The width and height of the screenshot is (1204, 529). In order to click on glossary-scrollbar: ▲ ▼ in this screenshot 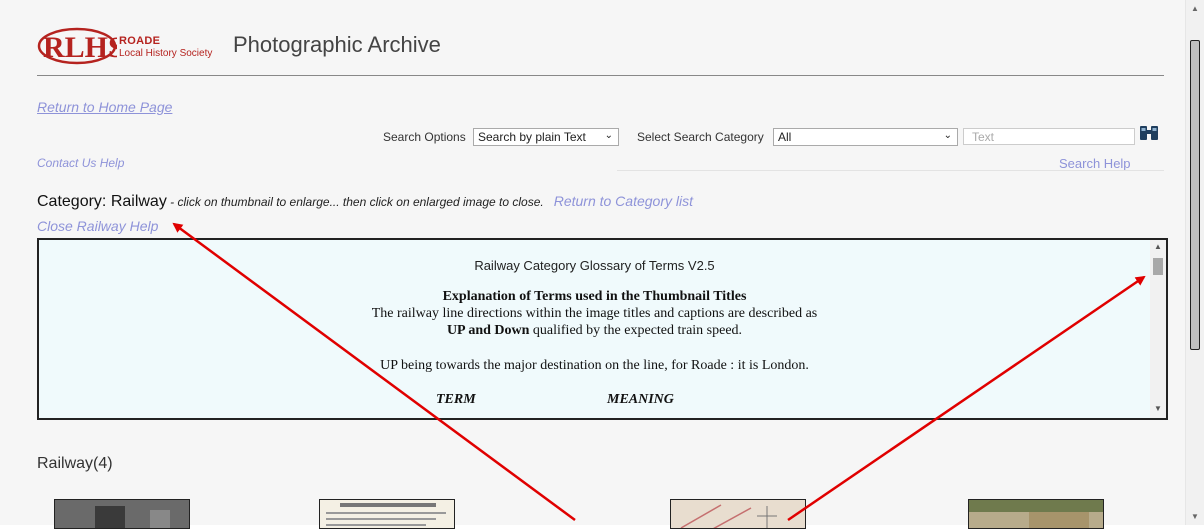, I will do `click(1158, 329)`.